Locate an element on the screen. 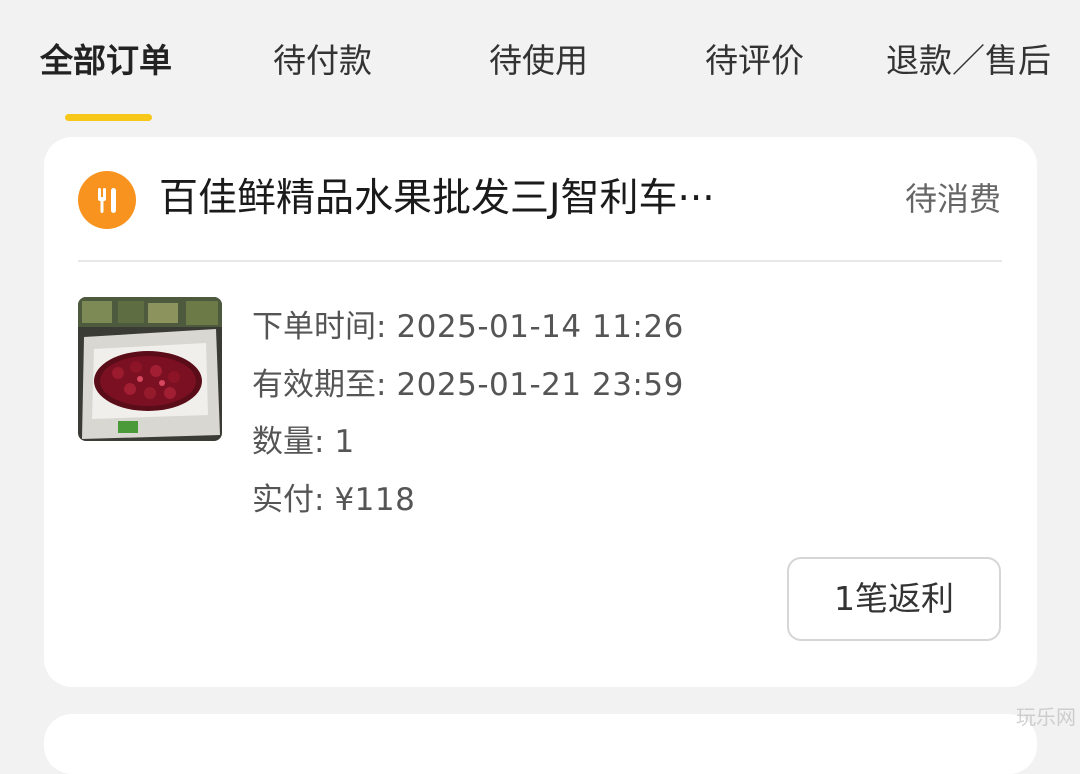 The width and height of the screenshot is (1080, 774). order-status: 待消费 is located at coordinates (952, 199).